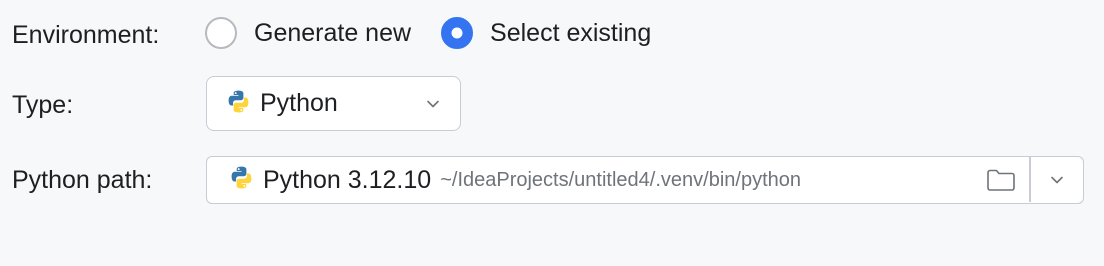  What do you see at coordinates (332, 33) in the screenshot?
I see `generate-new-label: Generate new` at bounding box center [332, 33].